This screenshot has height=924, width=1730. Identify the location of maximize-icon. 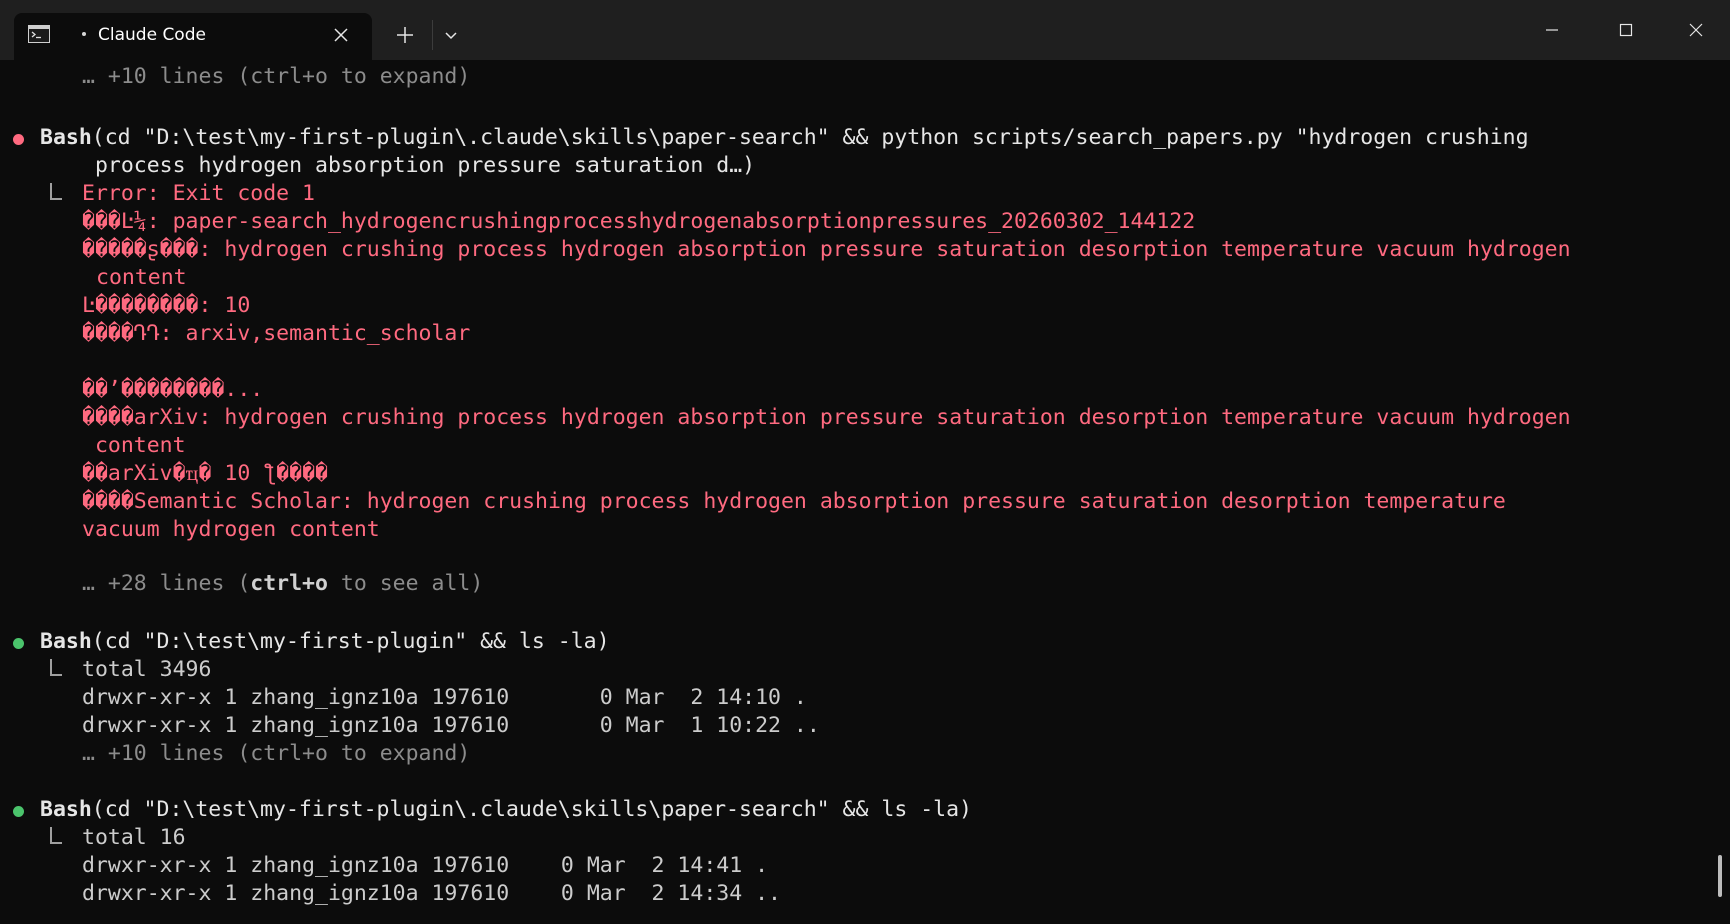
(1626, 30).